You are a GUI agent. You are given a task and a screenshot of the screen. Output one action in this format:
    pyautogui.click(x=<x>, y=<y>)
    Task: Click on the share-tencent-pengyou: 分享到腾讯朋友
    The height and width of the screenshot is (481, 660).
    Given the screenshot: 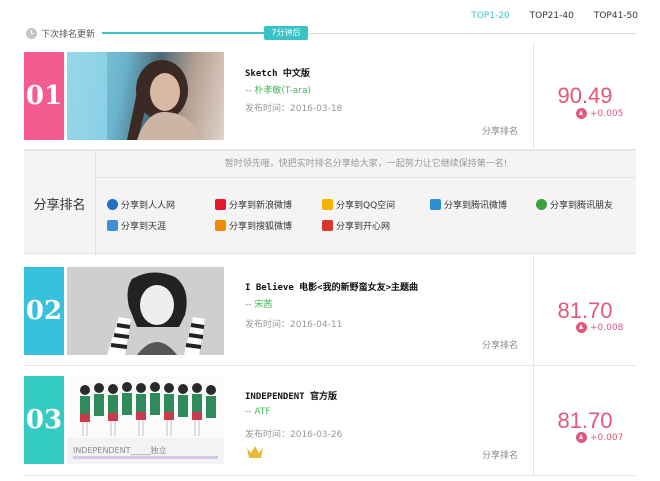 What is the action you would take?
    pyautogui.click(x=574, y=204)
    